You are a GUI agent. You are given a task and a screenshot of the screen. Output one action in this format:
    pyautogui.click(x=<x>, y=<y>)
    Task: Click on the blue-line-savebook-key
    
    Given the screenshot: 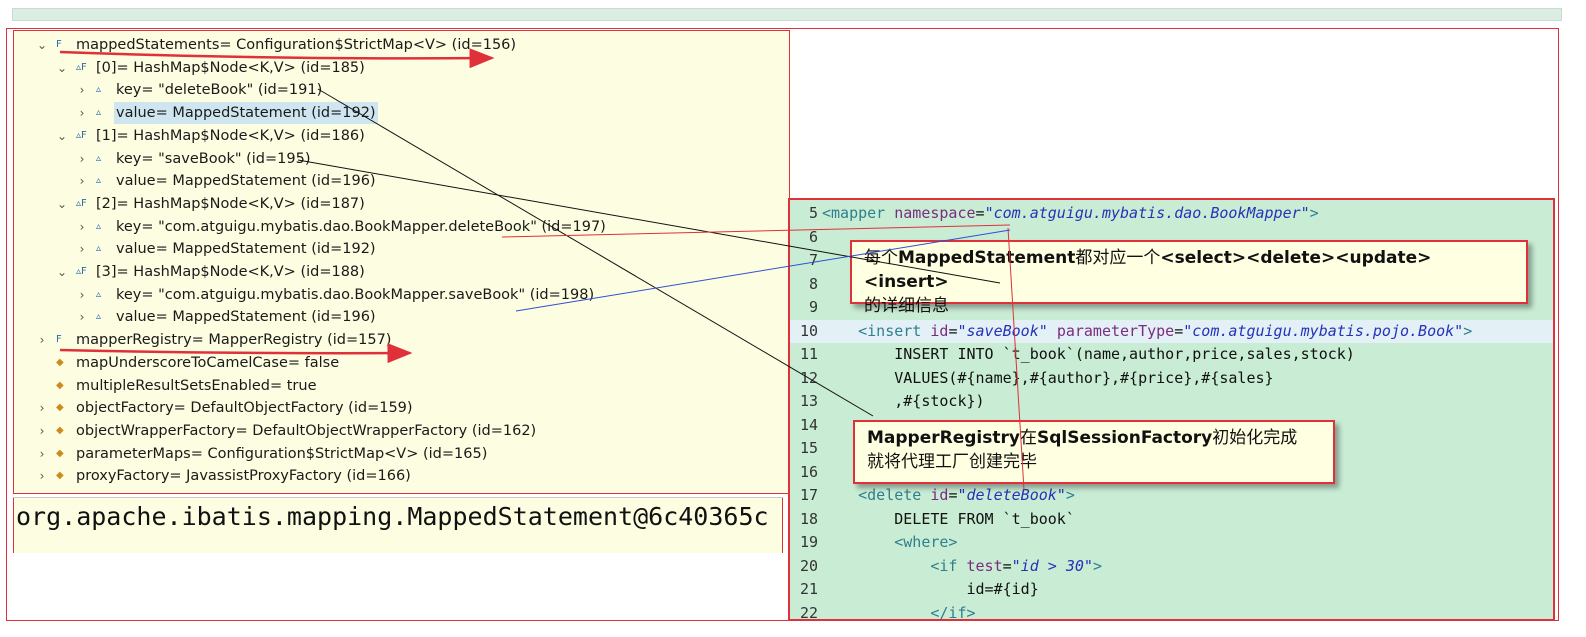 What is the action you would take?
    pyautogui.click(x=763, y=270)
    